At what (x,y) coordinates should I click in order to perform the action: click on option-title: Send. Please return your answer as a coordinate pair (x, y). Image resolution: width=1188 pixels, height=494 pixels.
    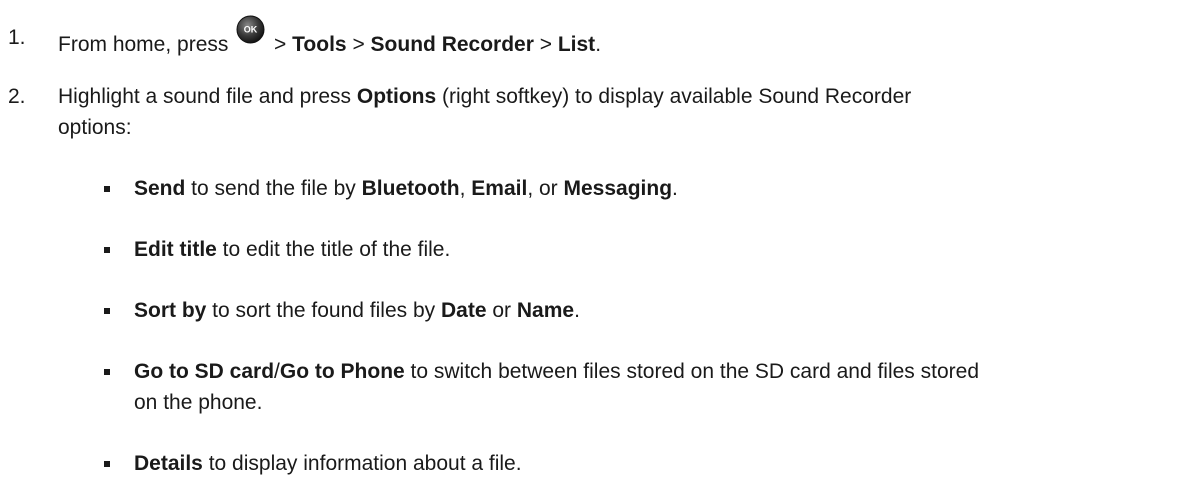
    Looking at the image, I should click on (160, 188).